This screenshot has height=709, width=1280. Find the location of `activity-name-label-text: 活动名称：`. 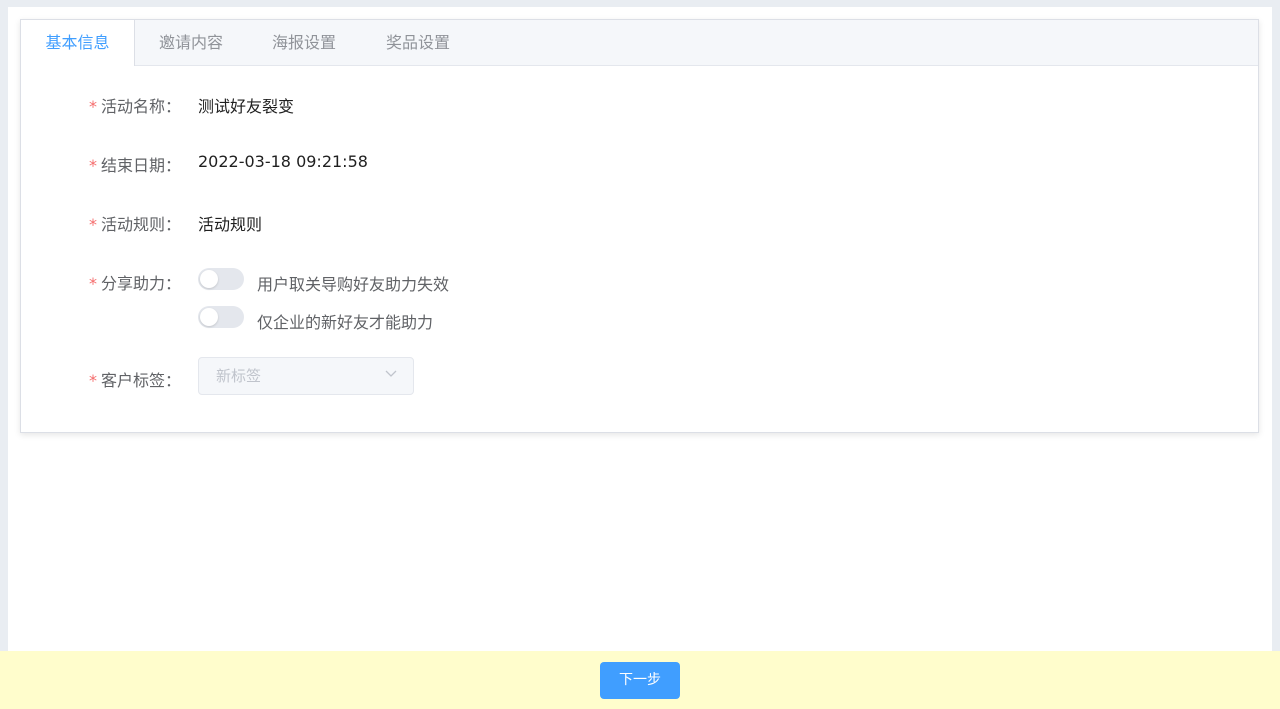

activity-name-label-text: 活动名称： is located at coordinates (141, 106).